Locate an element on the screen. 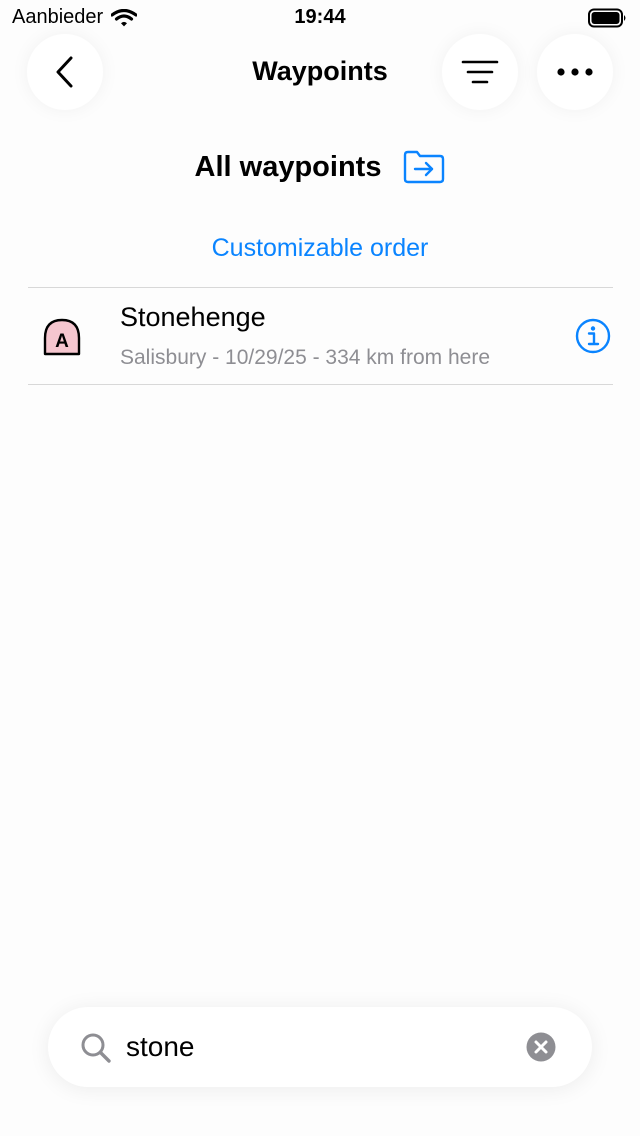  info-icon is located at coordinates (593, 336).